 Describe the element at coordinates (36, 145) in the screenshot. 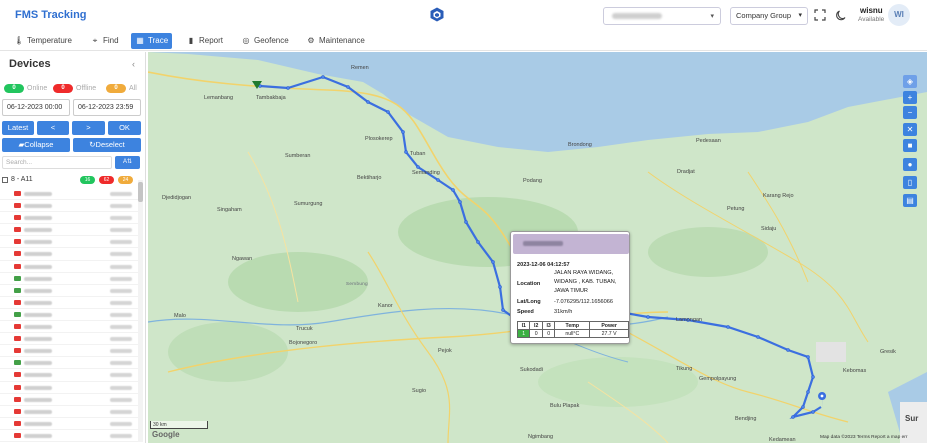

I see `collapse-button: ▰Collapse` at that location.